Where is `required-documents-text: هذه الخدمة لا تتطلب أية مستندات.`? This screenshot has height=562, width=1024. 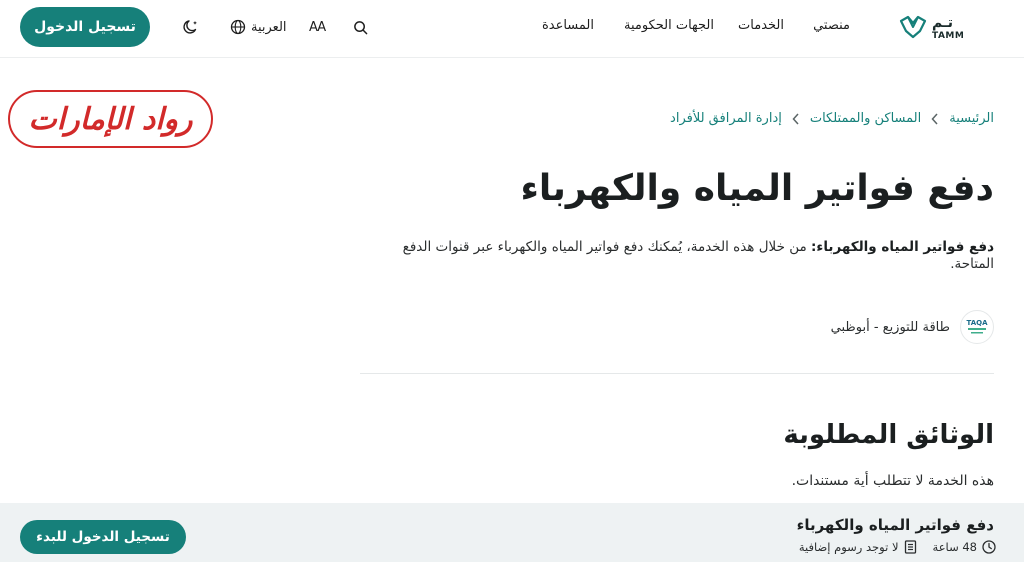 required-documents-text: هذه الخدمة لا تتطلب أية مستندات. is located at coordinates (892, 481).